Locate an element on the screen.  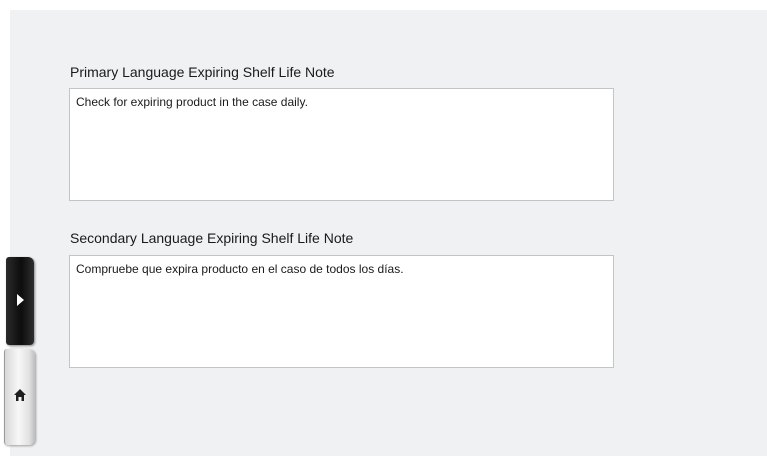
home-icon is located at coordinates (20, 395).